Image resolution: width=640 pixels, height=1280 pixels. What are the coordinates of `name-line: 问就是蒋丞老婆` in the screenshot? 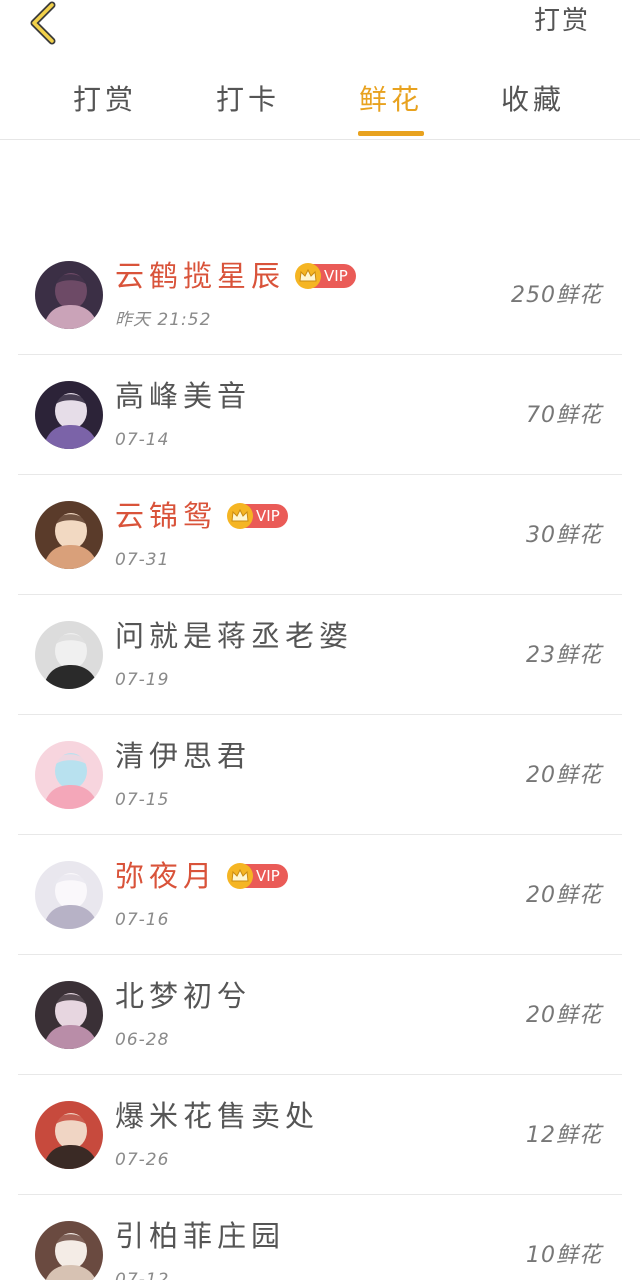 It's located at (234, 636).